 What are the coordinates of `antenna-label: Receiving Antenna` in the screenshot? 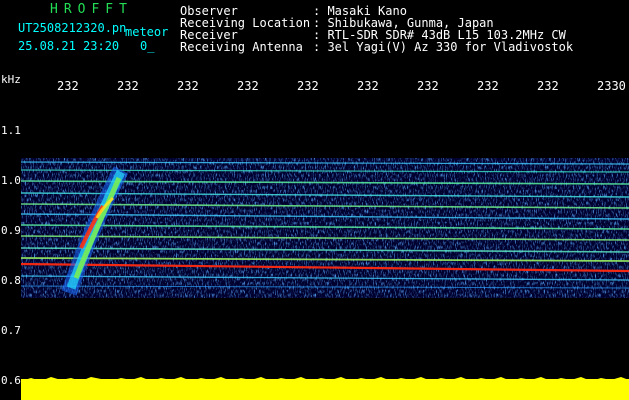 It's located at (241, 47).